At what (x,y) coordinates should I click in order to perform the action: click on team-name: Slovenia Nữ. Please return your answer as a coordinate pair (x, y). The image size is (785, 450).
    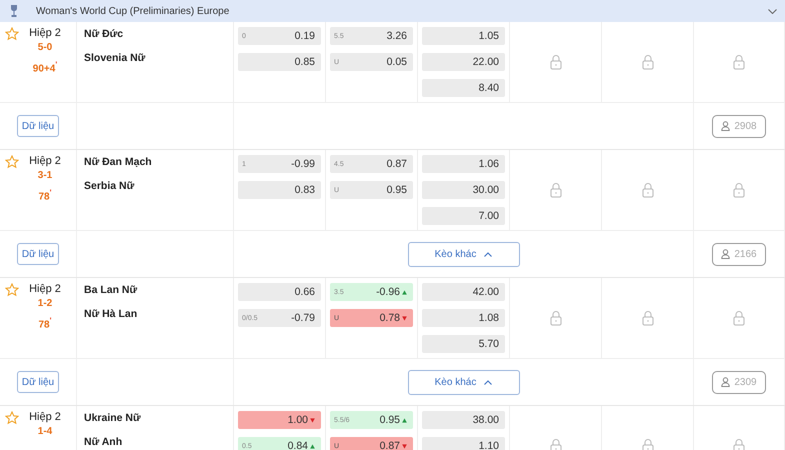
    Looking at the image, I should click on (115, 58).